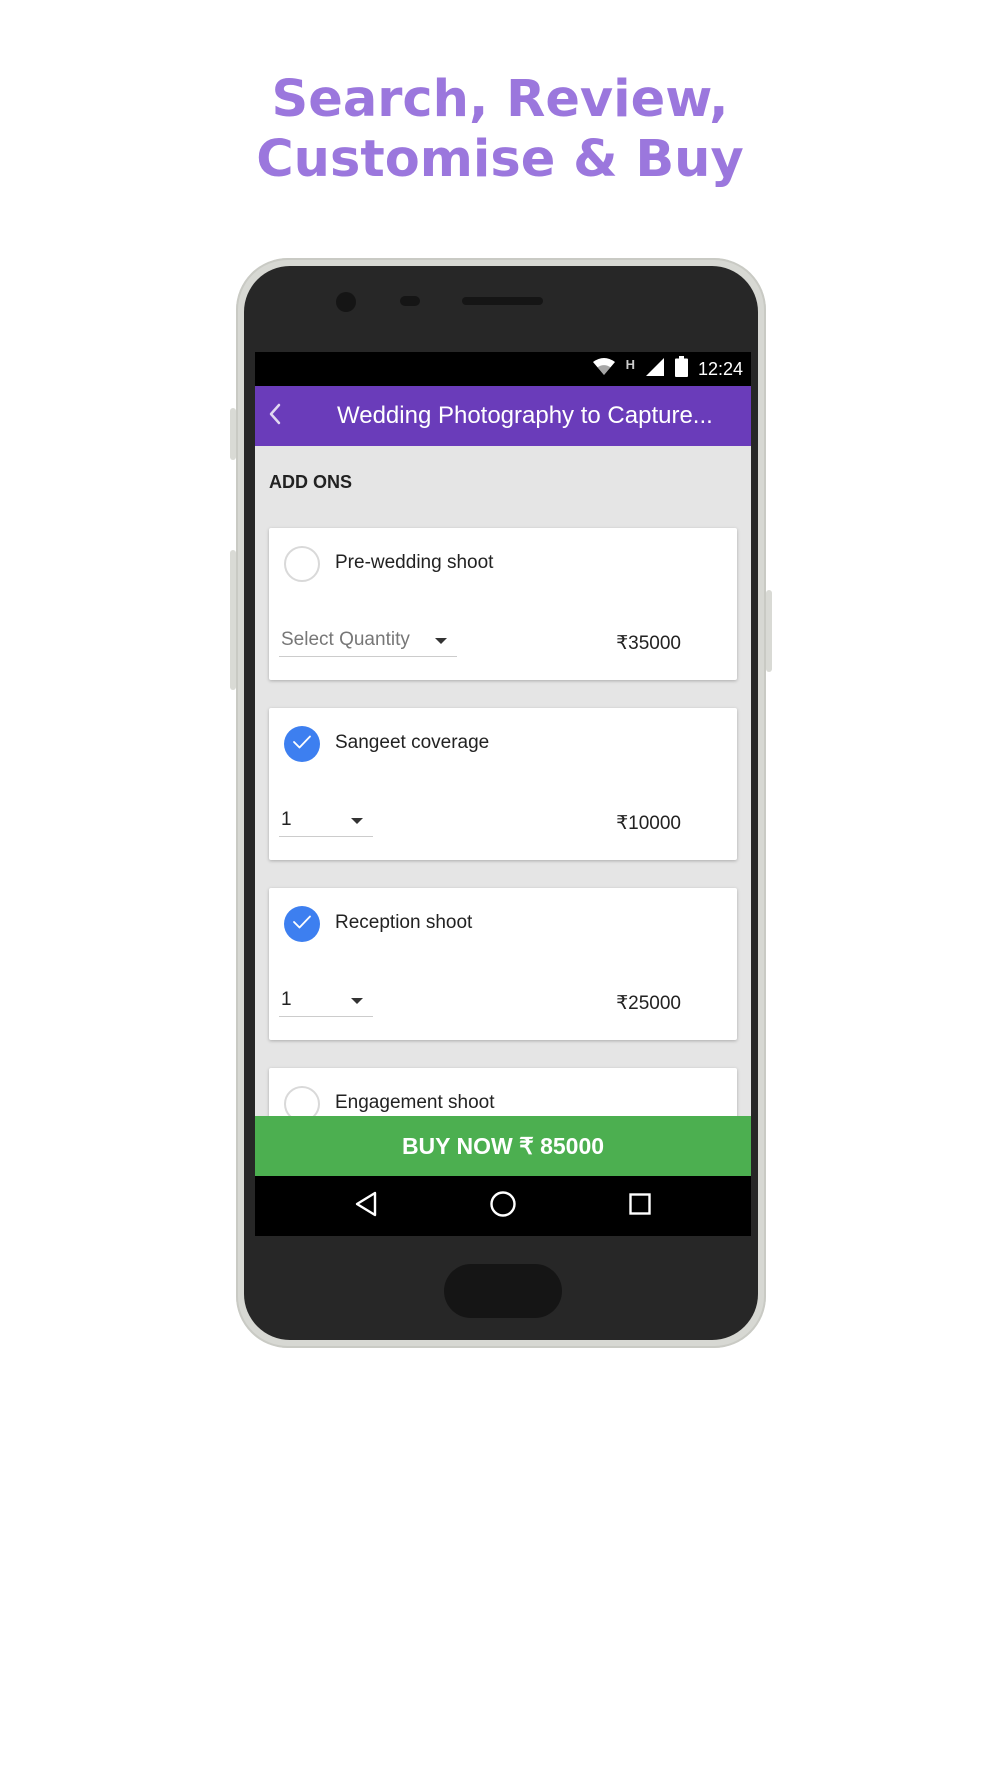 The width and height of the screenshot is (1000, 1775). Describe the element at coordinates (415, 1102) in the screenshot. I see `addon-name: Engagement shoot` at that location.